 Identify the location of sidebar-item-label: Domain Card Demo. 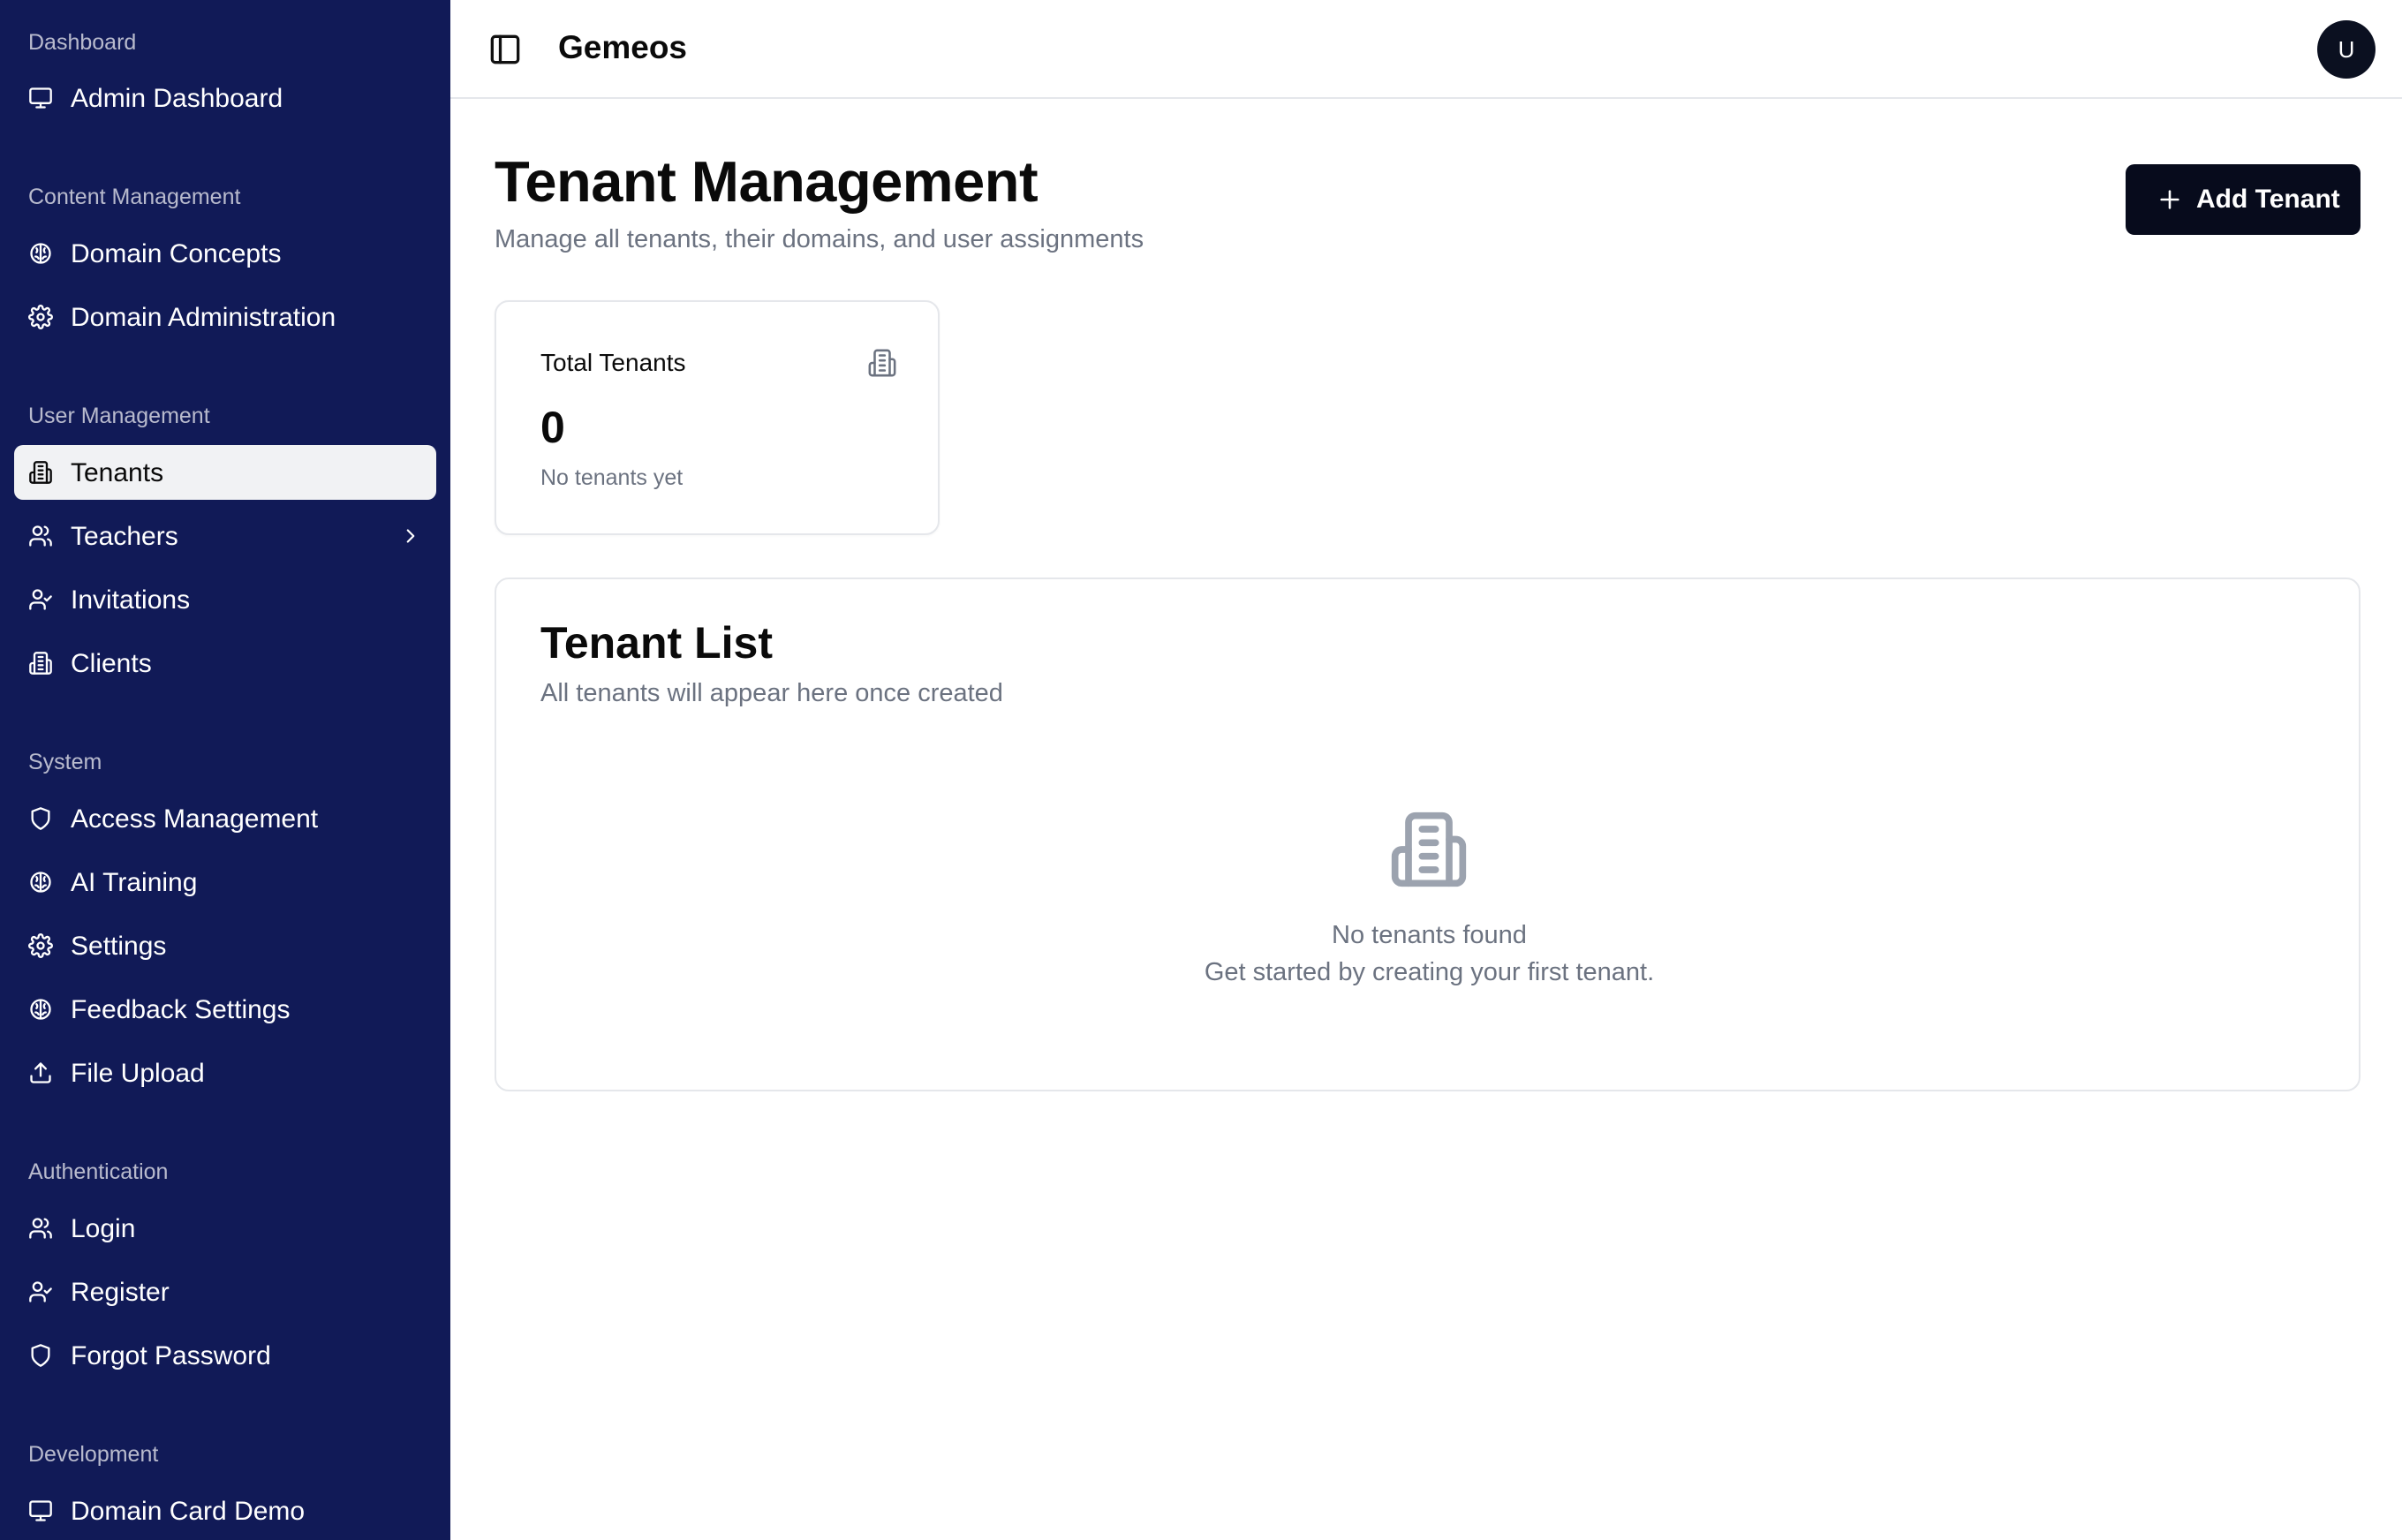
(188, 1511).